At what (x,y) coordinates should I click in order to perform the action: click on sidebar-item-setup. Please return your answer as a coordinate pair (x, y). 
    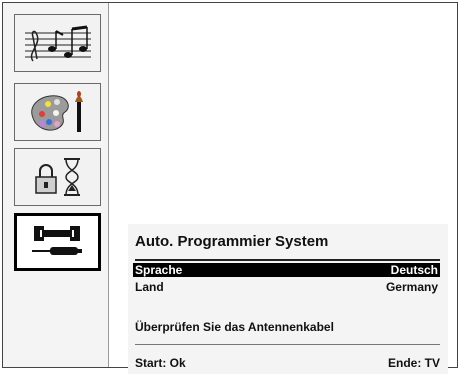
    Looking at the image, I should click on (57, 242).